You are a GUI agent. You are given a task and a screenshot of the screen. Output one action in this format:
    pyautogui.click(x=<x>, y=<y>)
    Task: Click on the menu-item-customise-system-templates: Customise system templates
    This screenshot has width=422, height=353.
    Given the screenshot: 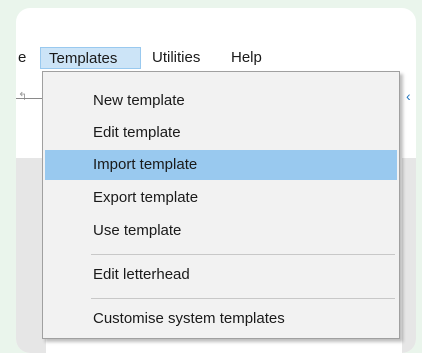 What is the action you would take?
    pyautogui.click(x=221, y=319)
    